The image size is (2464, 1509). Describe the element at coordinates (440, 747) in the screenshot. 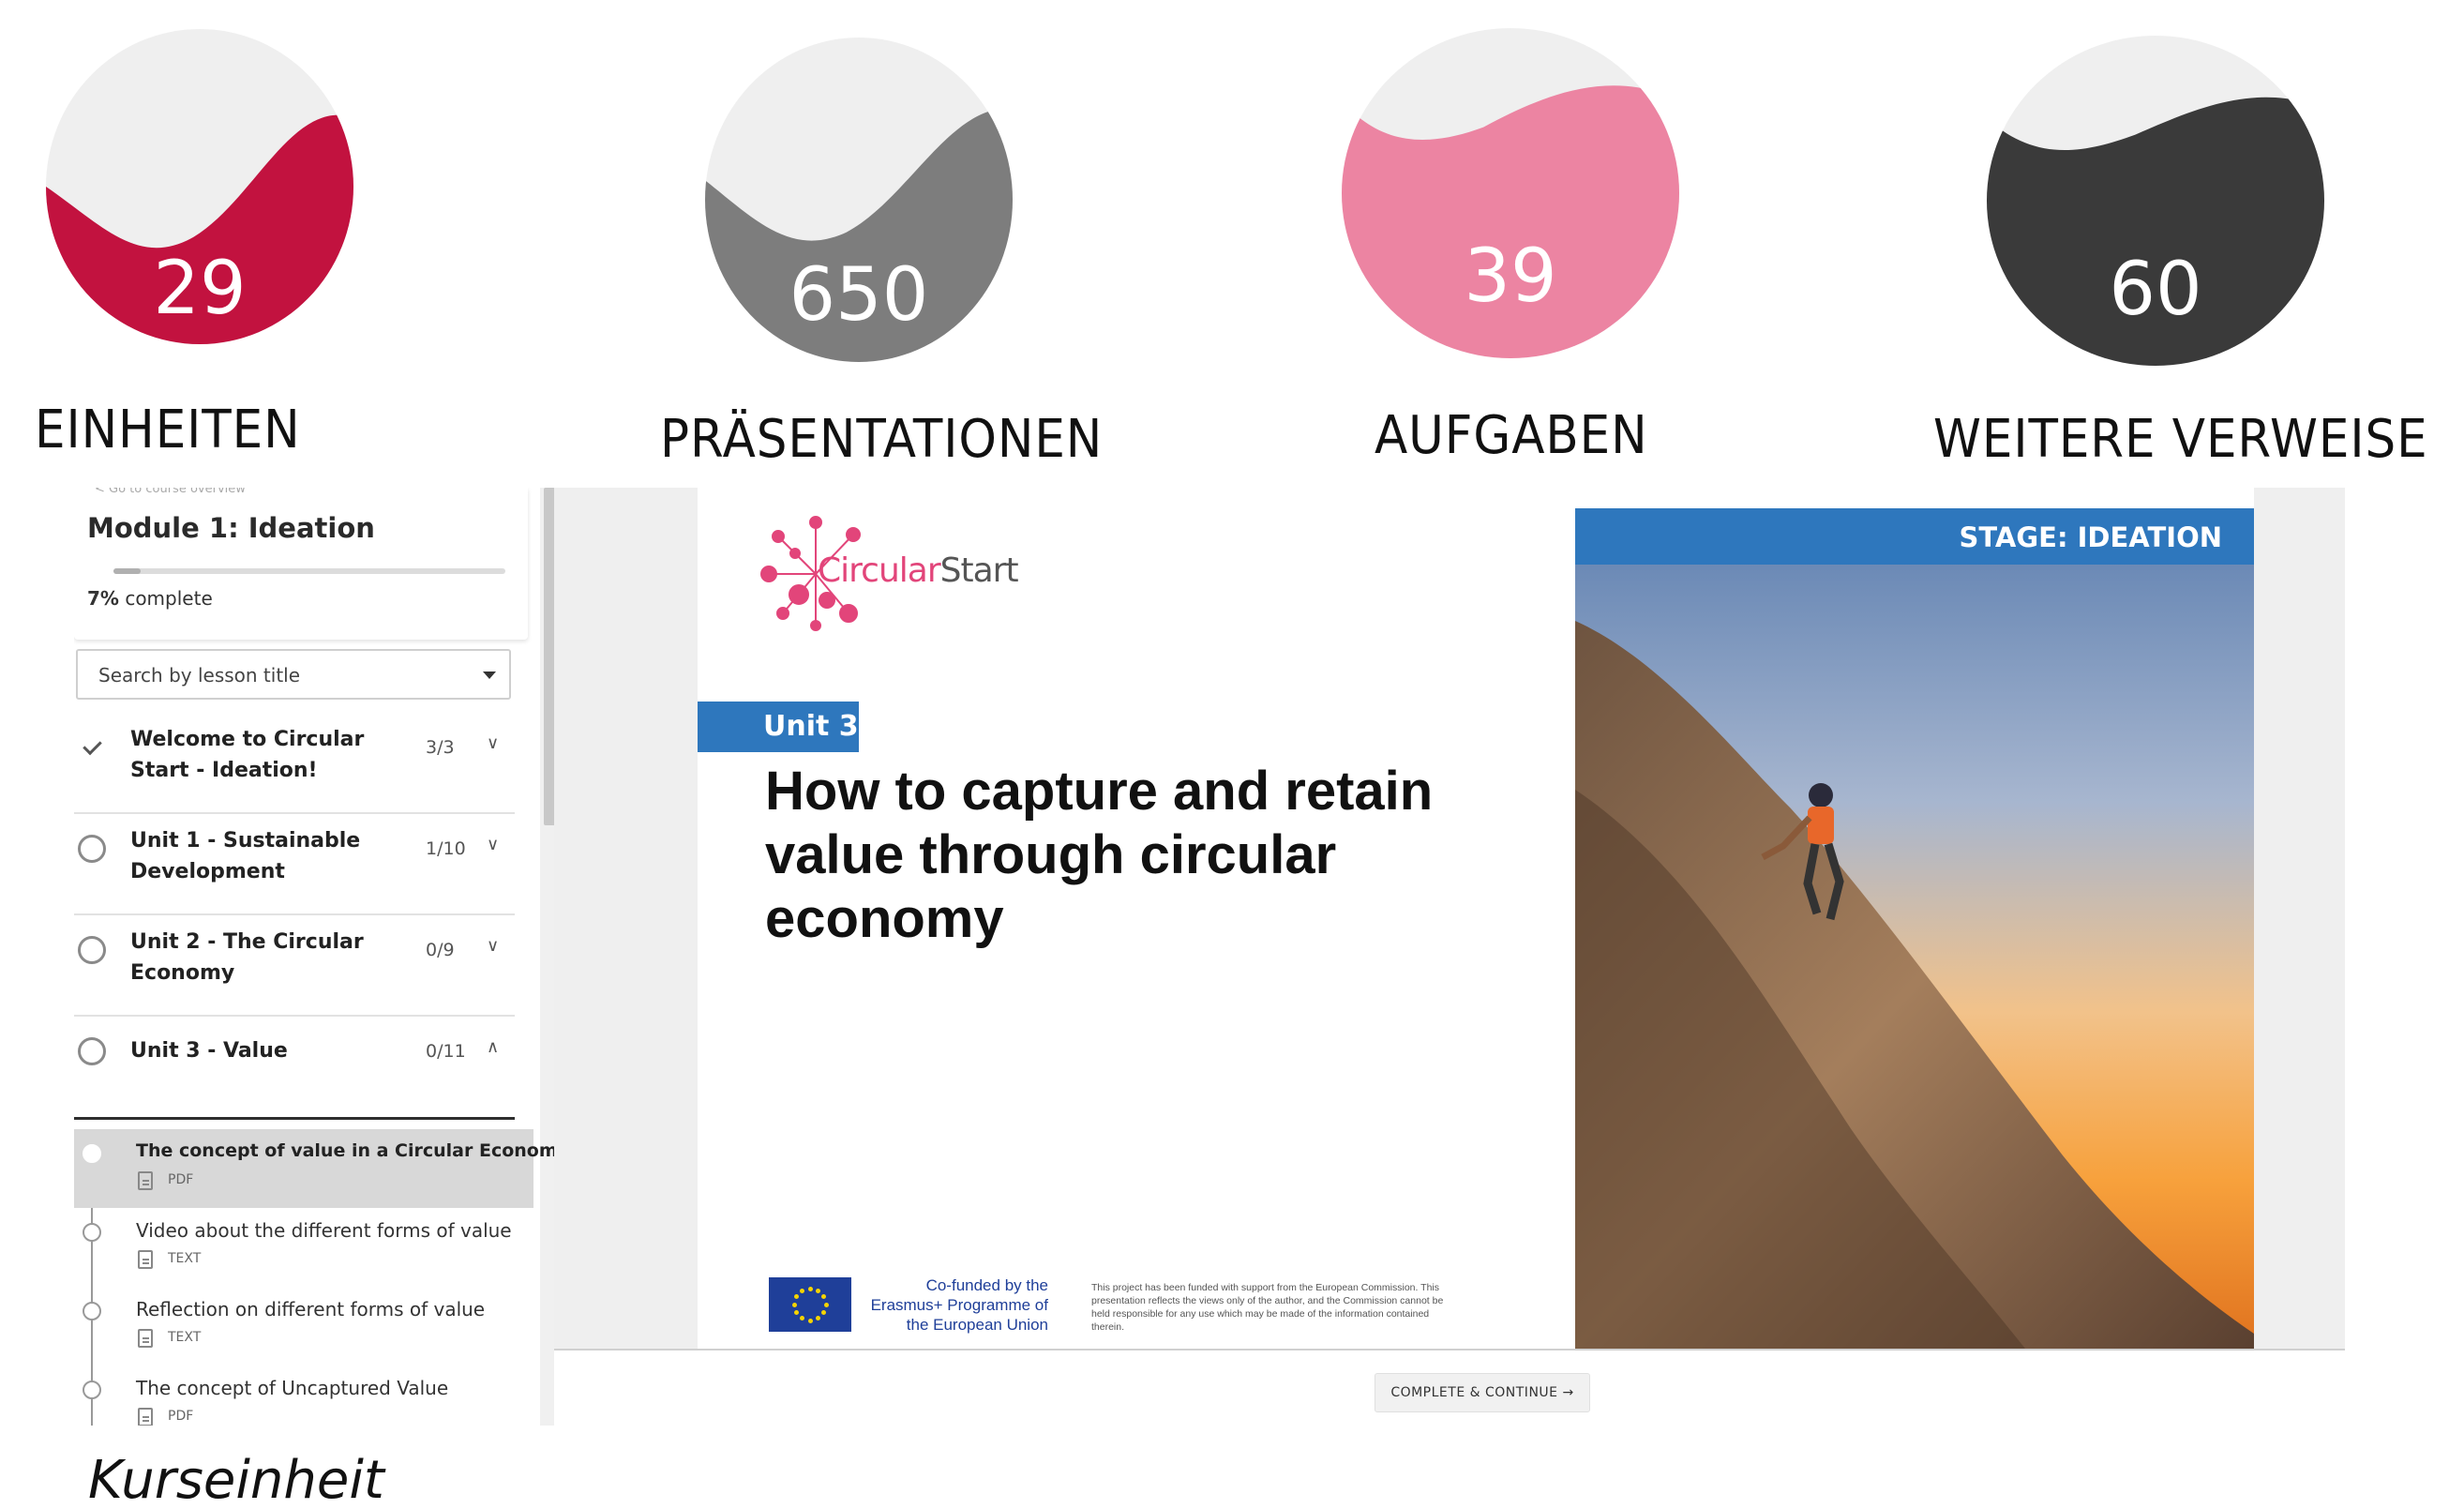

I see `unit-count: 3/3` at that location.